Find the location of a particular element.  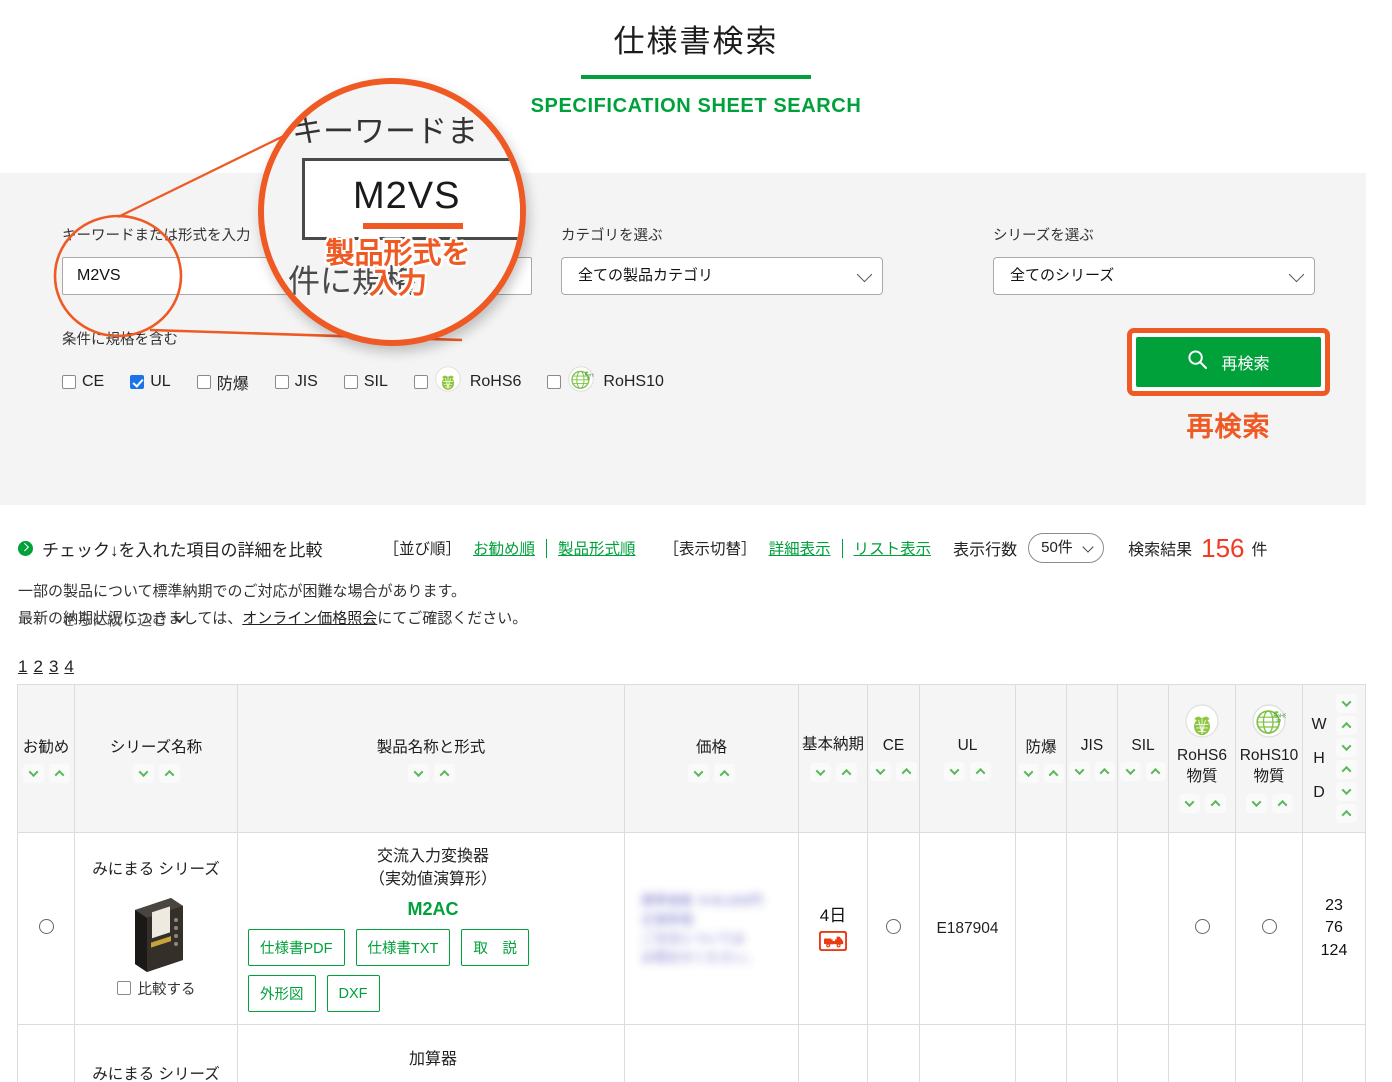

series-select: 全てのシリーズ is located at coordinates (1154, 276).